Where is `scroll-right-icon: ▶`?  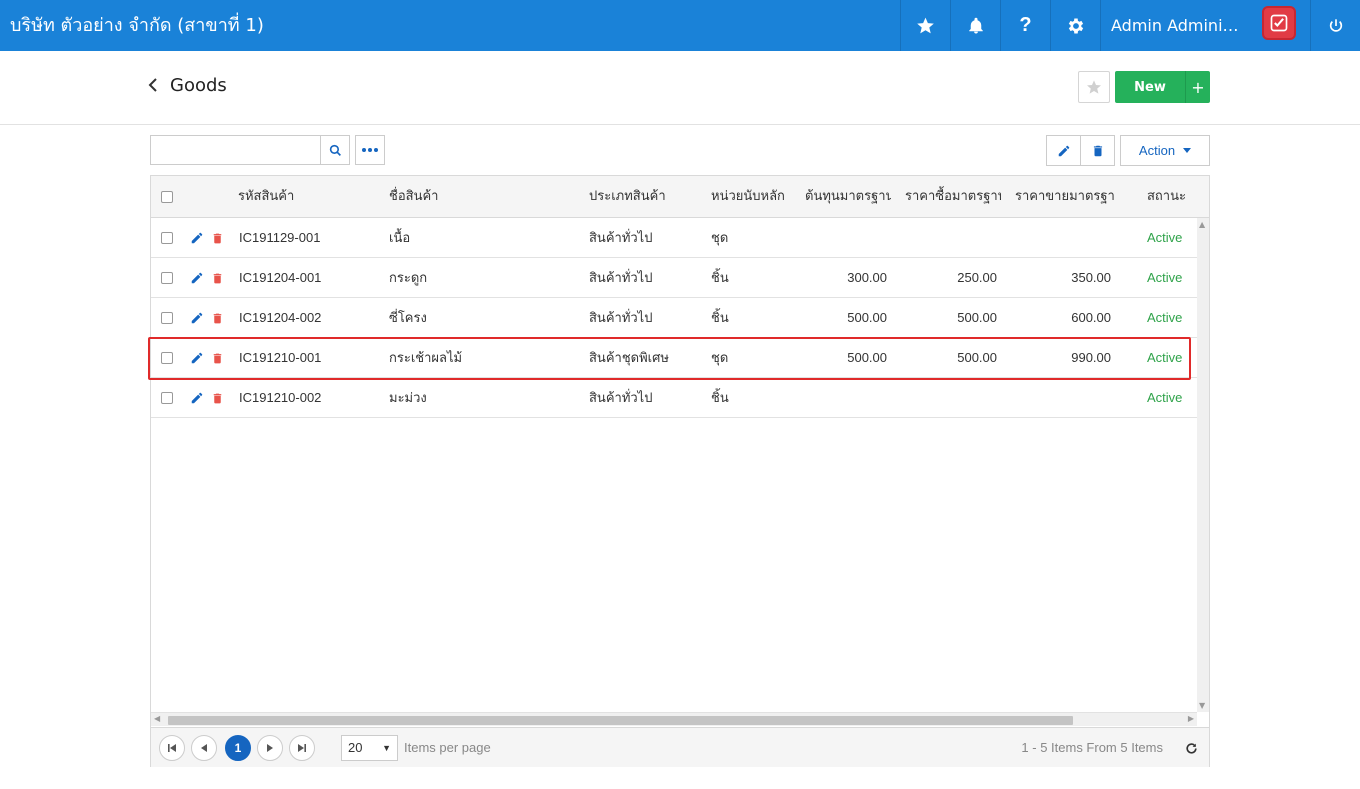 scroll-right-icon: ▶ is located at coordinates (1191, 718).